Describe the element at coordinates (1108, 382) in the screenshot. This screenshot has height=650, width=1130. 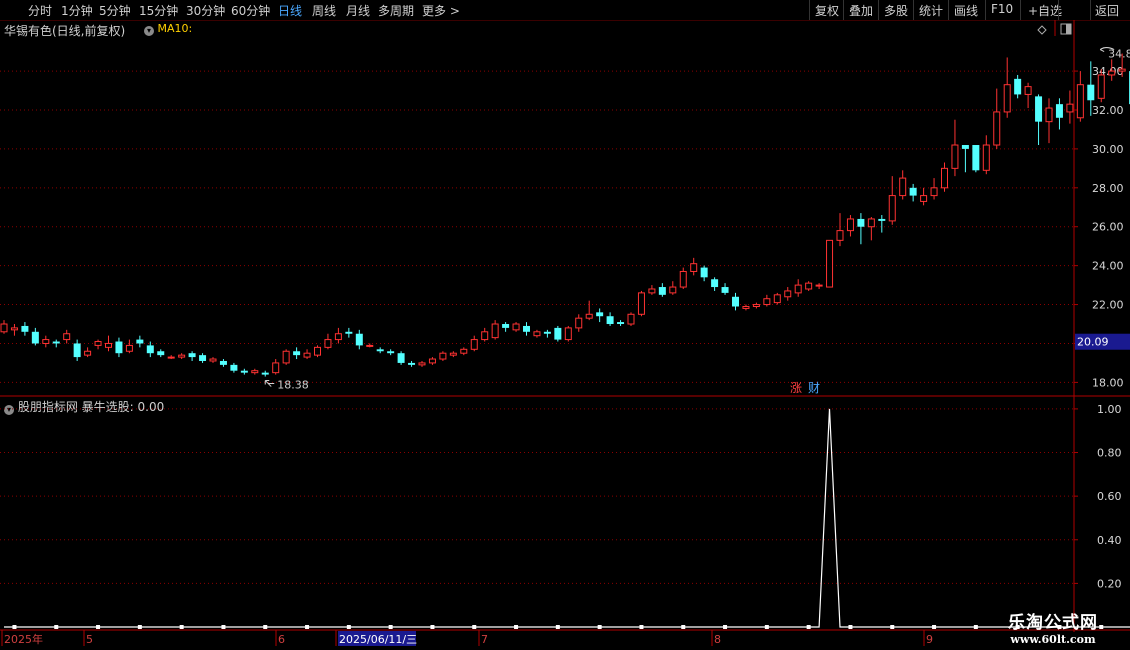
I see `price-tick-label: 18.00` at that location.